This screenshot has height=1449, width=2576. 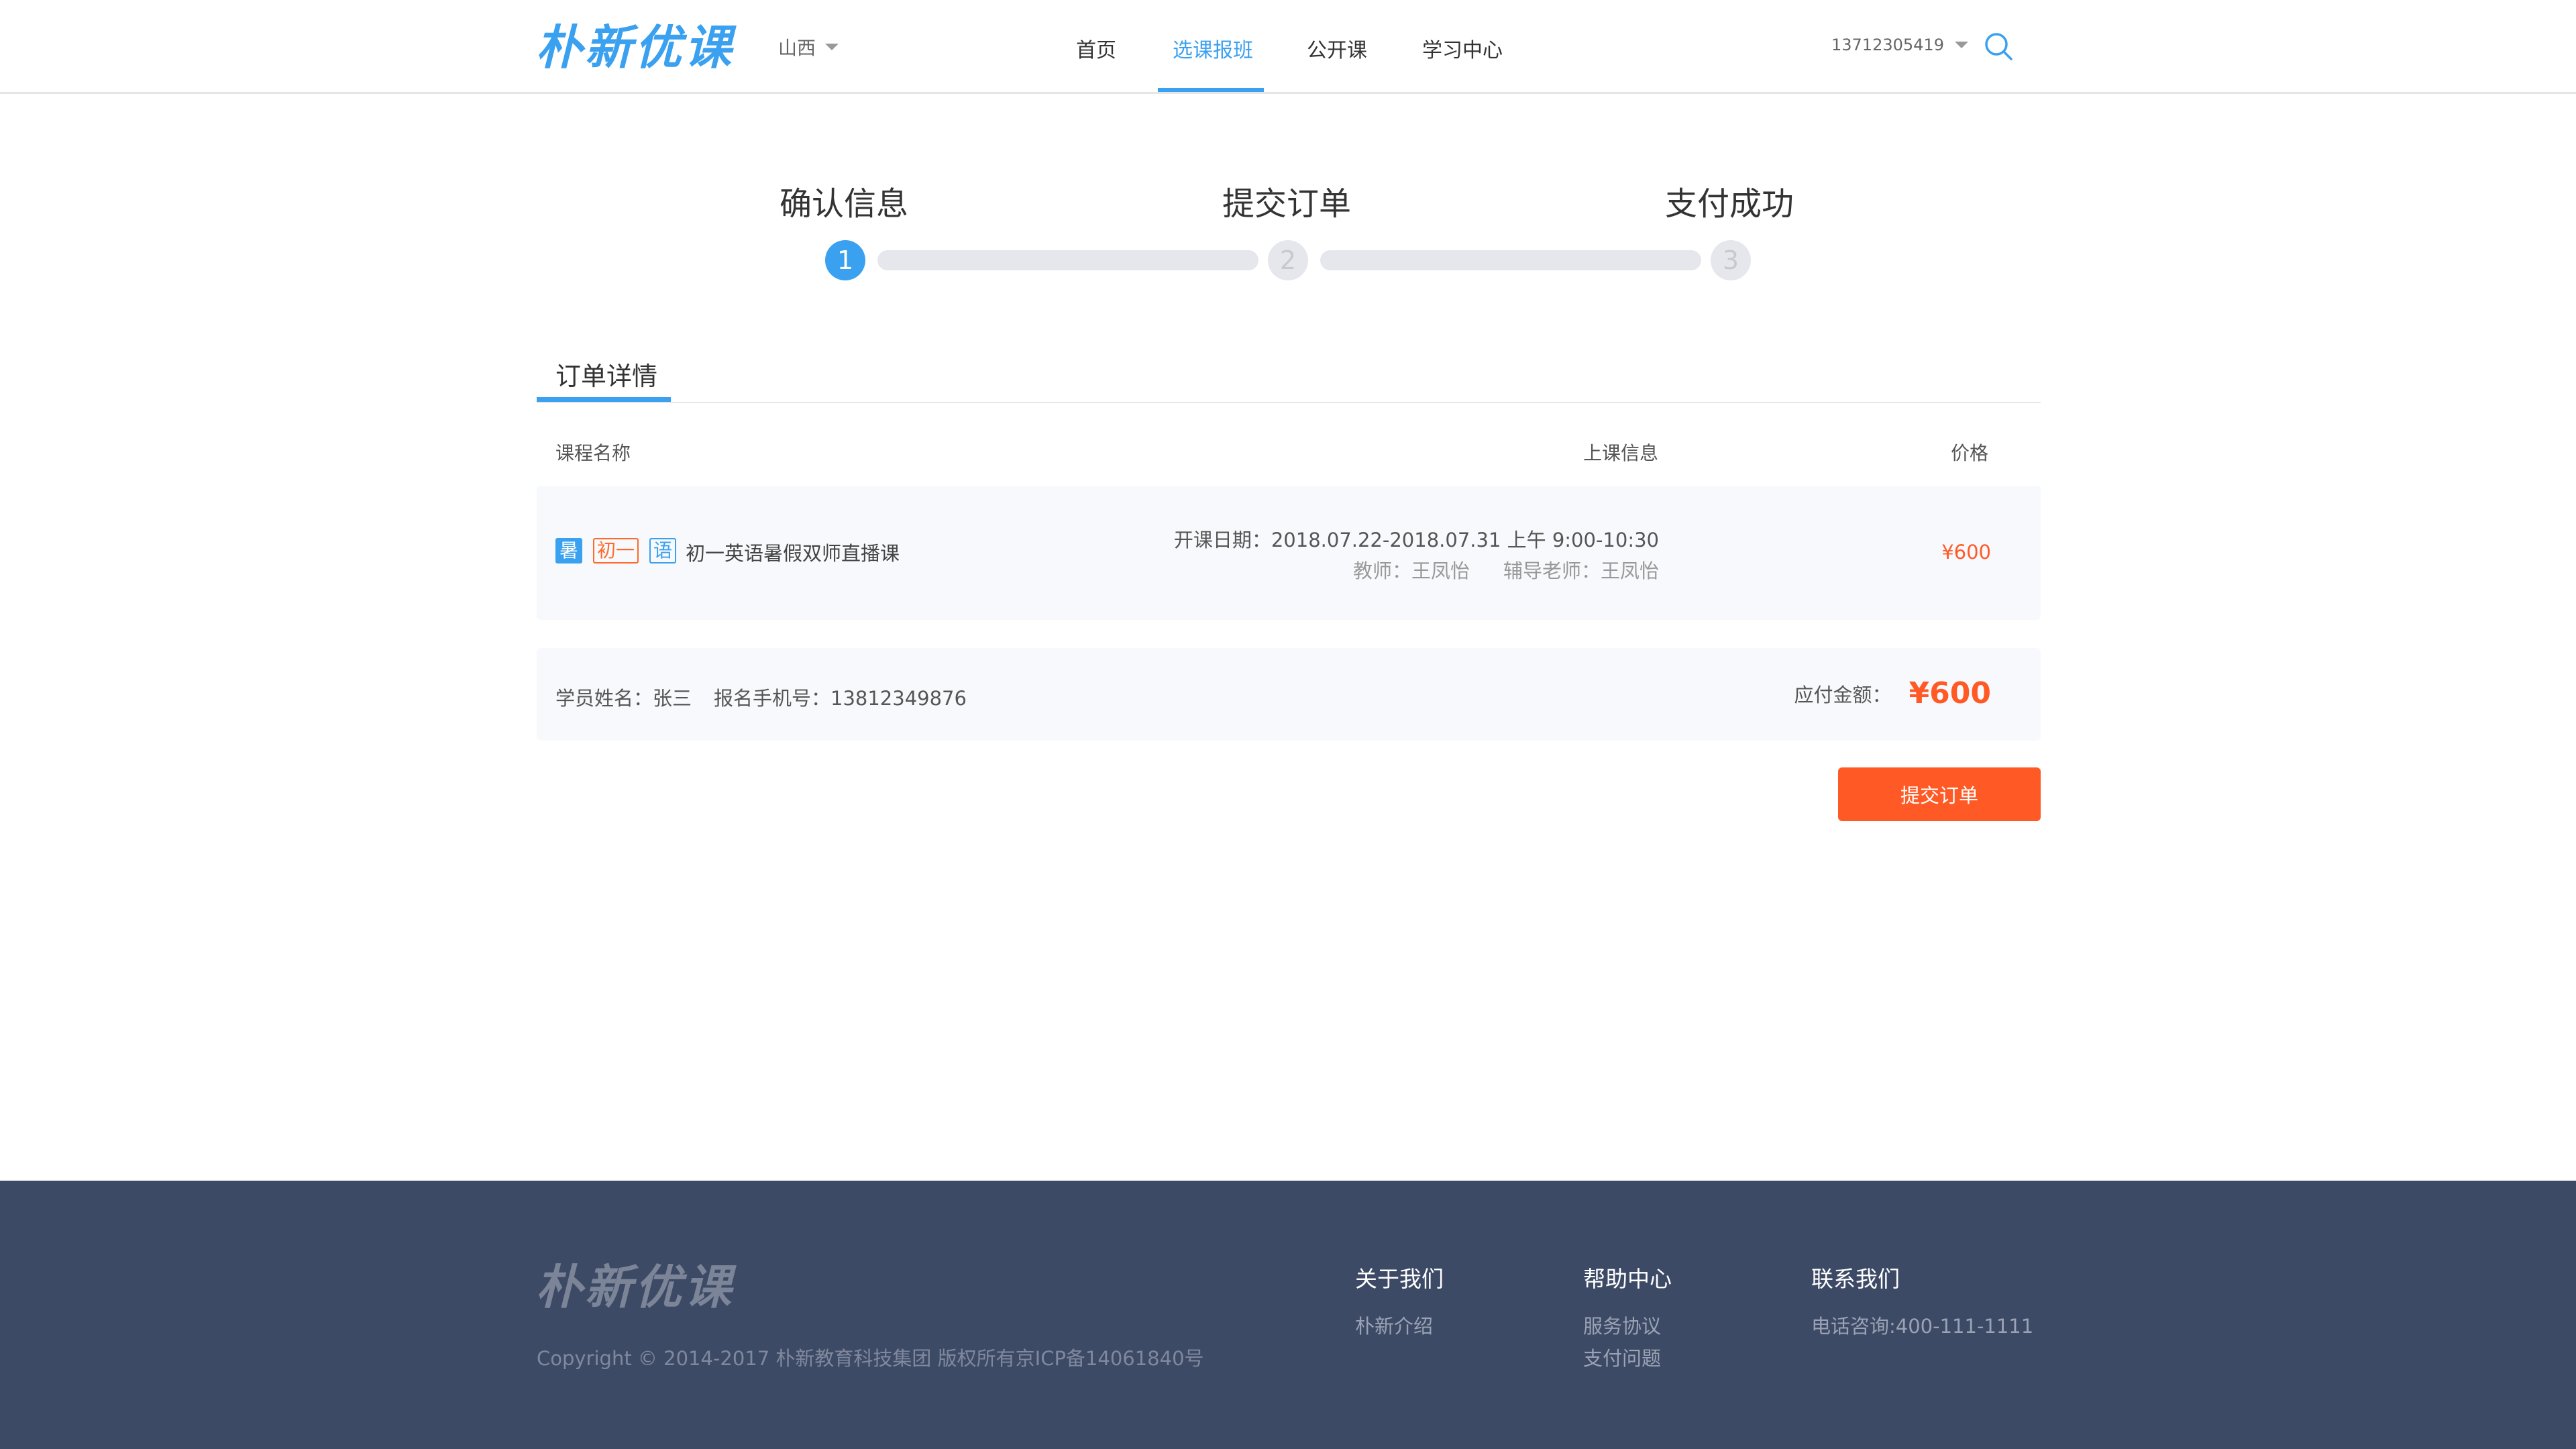 I want to click on nav-select-course: 选课报班, so click(x=1213, y=48).